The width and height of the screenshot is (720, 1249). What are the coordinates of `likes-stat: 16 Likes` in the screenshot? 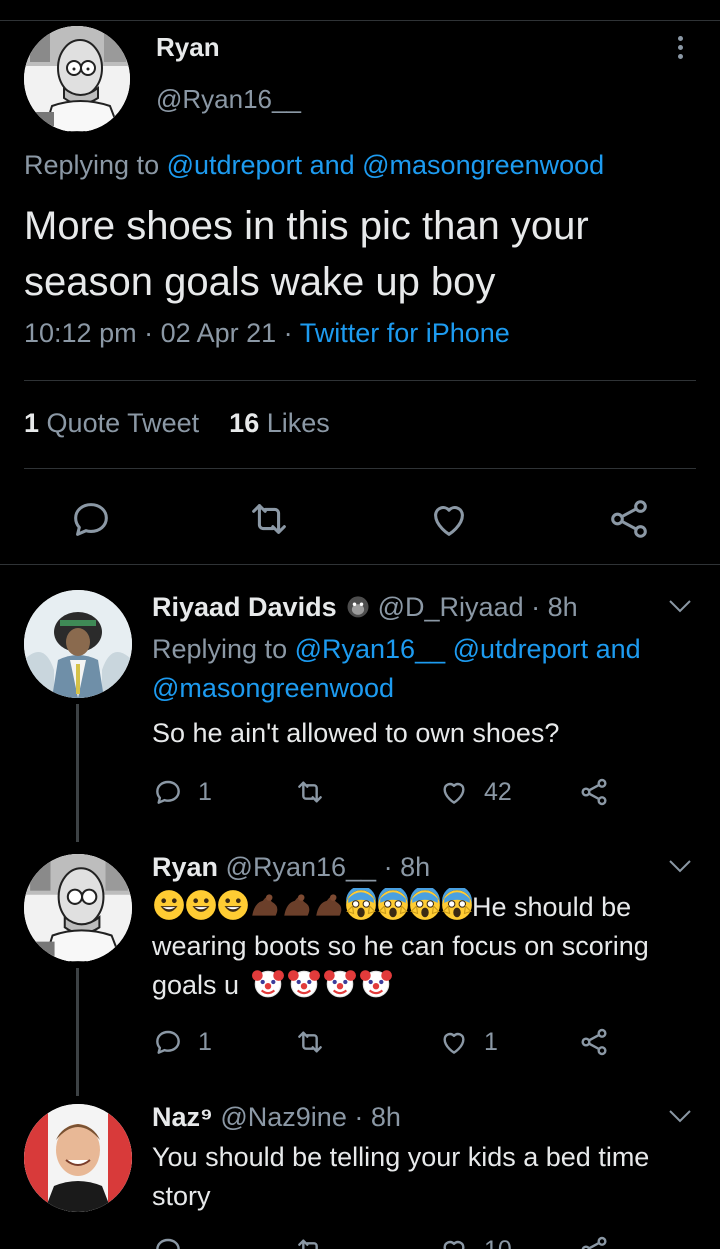 It's located at (279, 423).